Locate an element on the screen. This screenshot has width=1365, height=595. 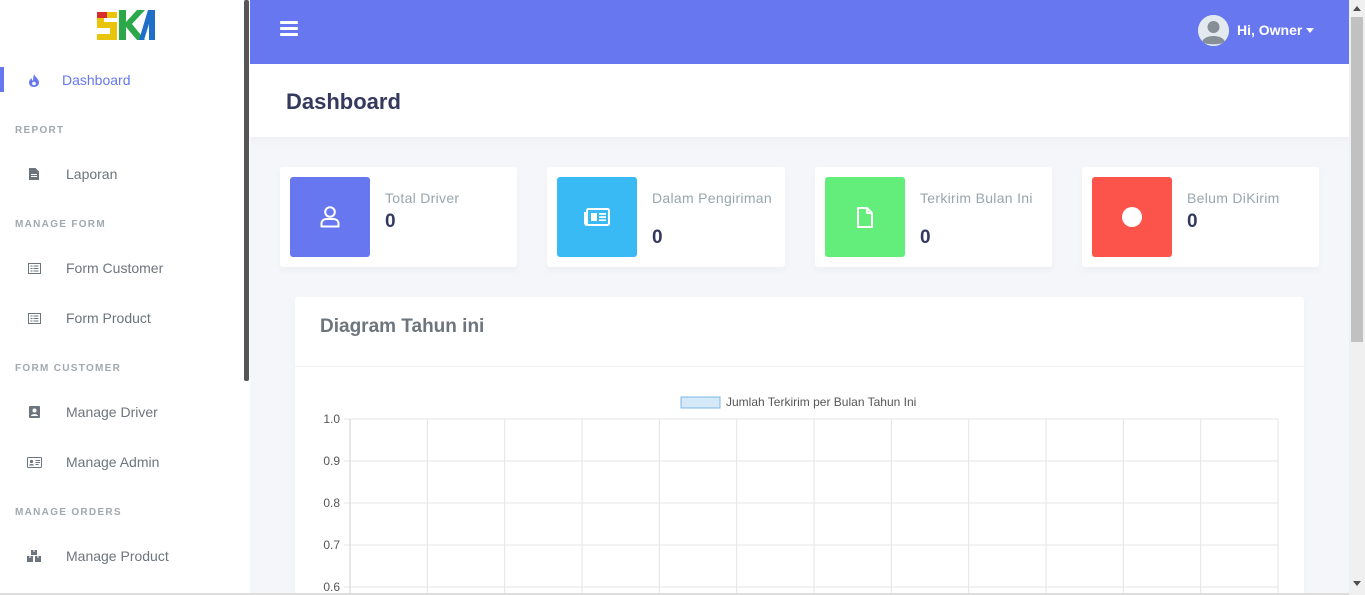
sidebar-item-label: Form Product is located at coordinates (108, 318).